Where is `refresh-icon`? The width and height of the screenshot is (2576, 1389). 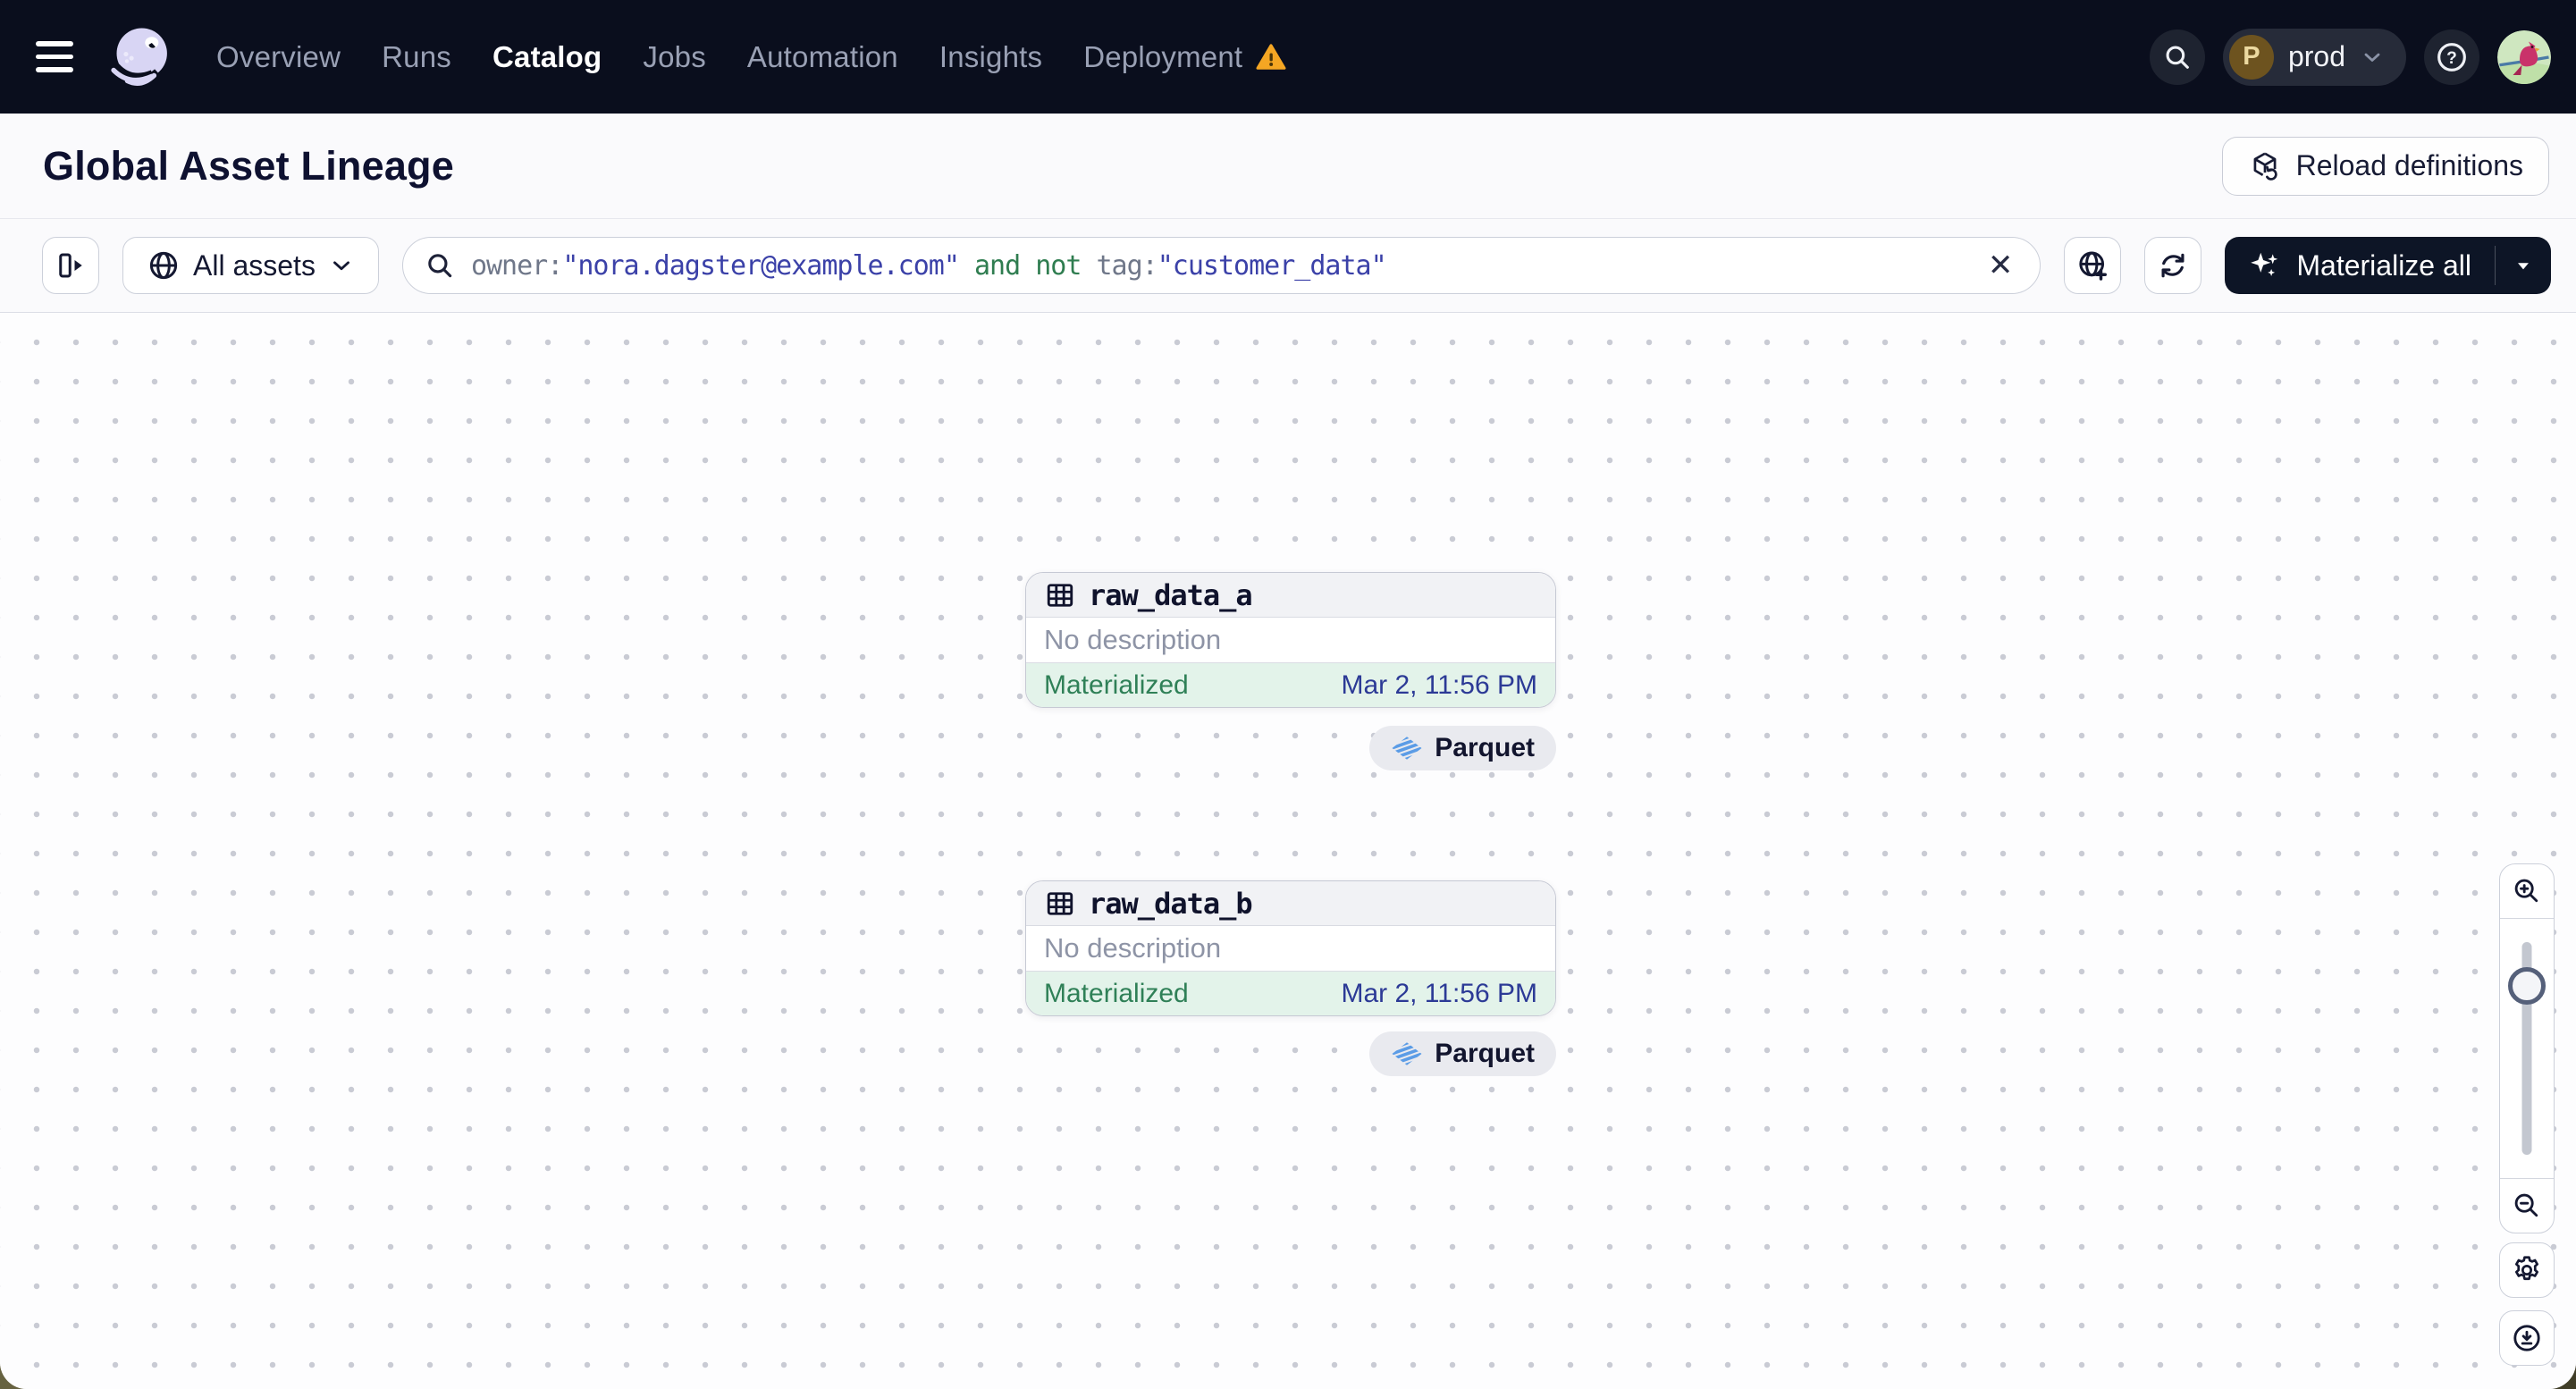 refresh-icon is located at coordinates (2173, 265).